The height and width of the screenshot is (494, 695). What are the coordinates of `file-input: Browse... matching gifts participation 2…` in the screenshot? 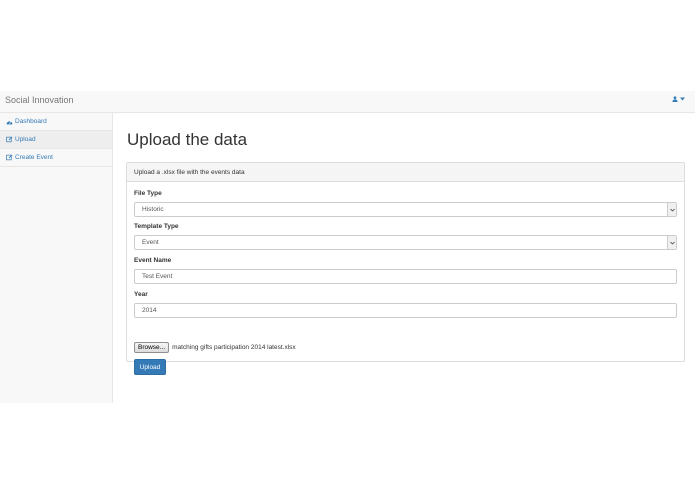 It's located at (215, 347).